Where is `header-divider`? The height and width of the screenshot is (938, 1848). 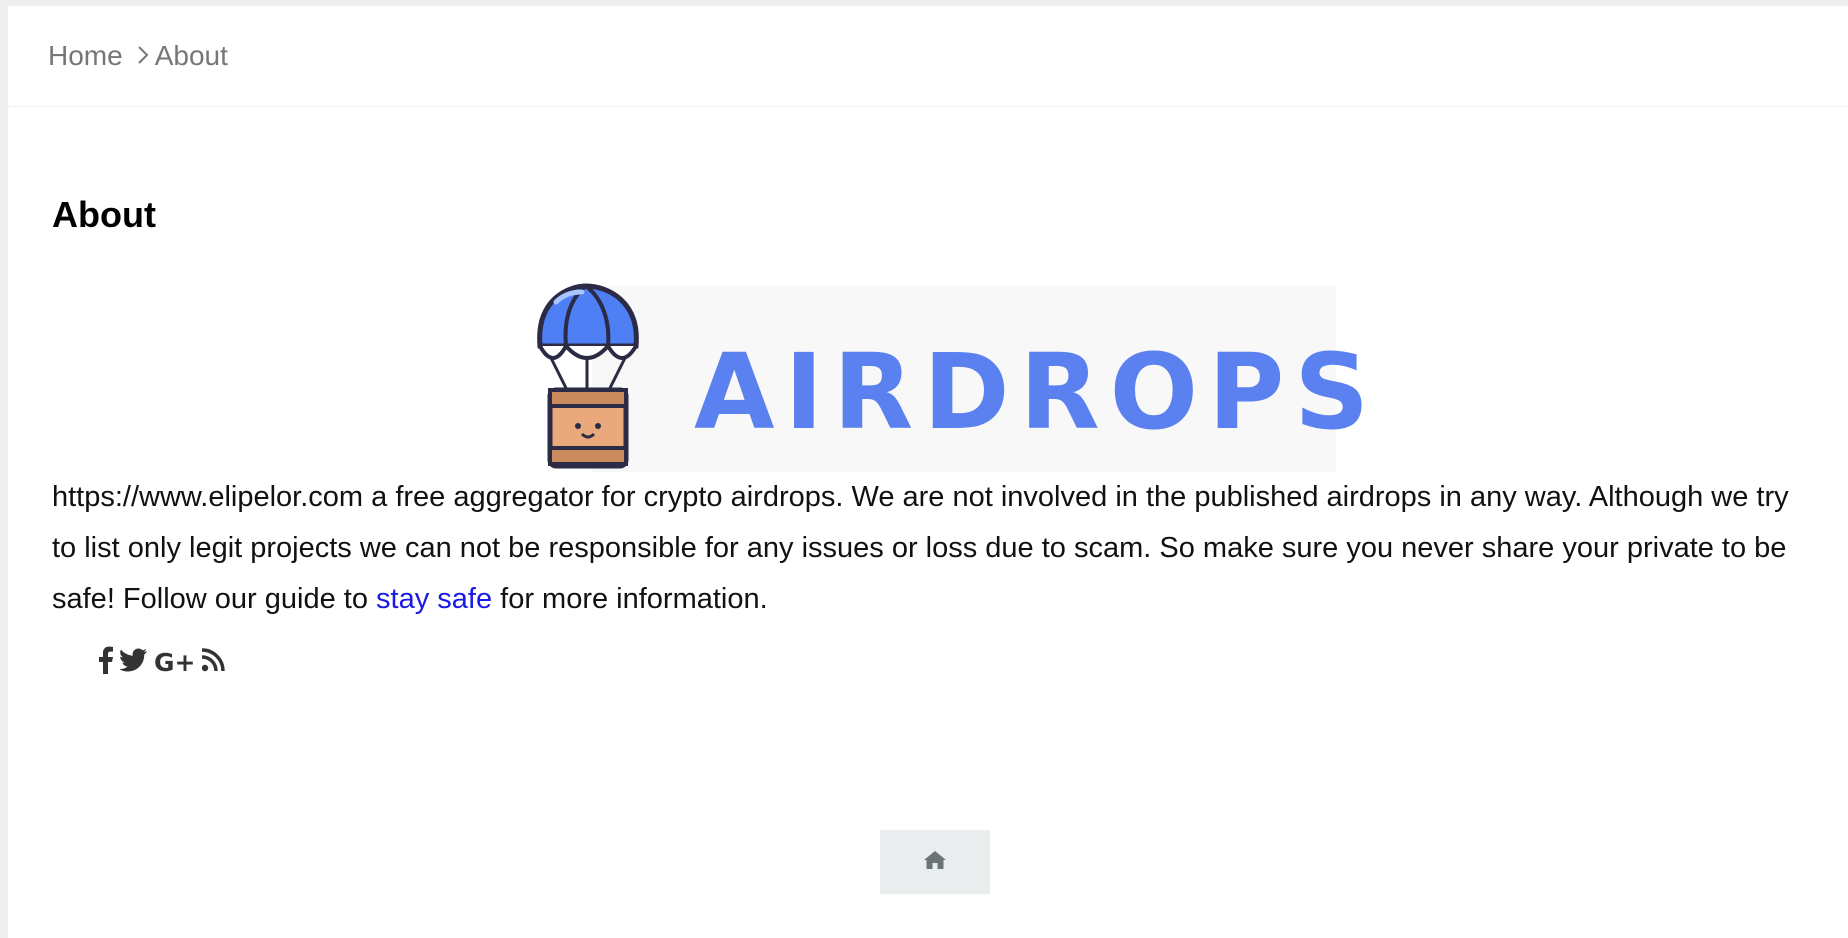
header-divider is located at coordinates (928, 106).